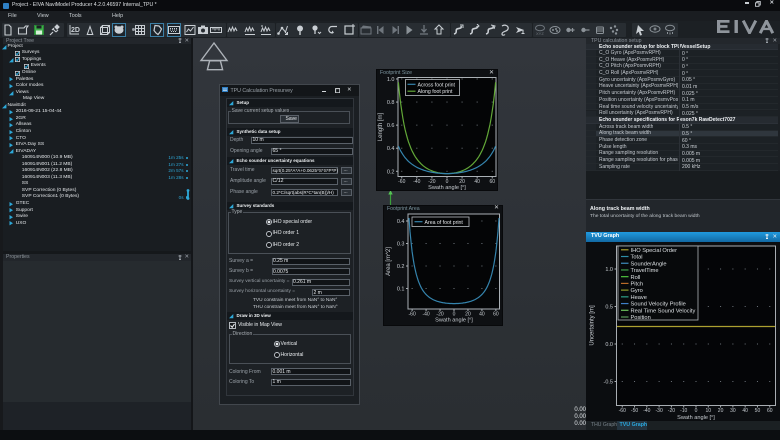 This screenshot has width=780, height=440. I want to click on svg-text: 0.0, so click(609, 345).